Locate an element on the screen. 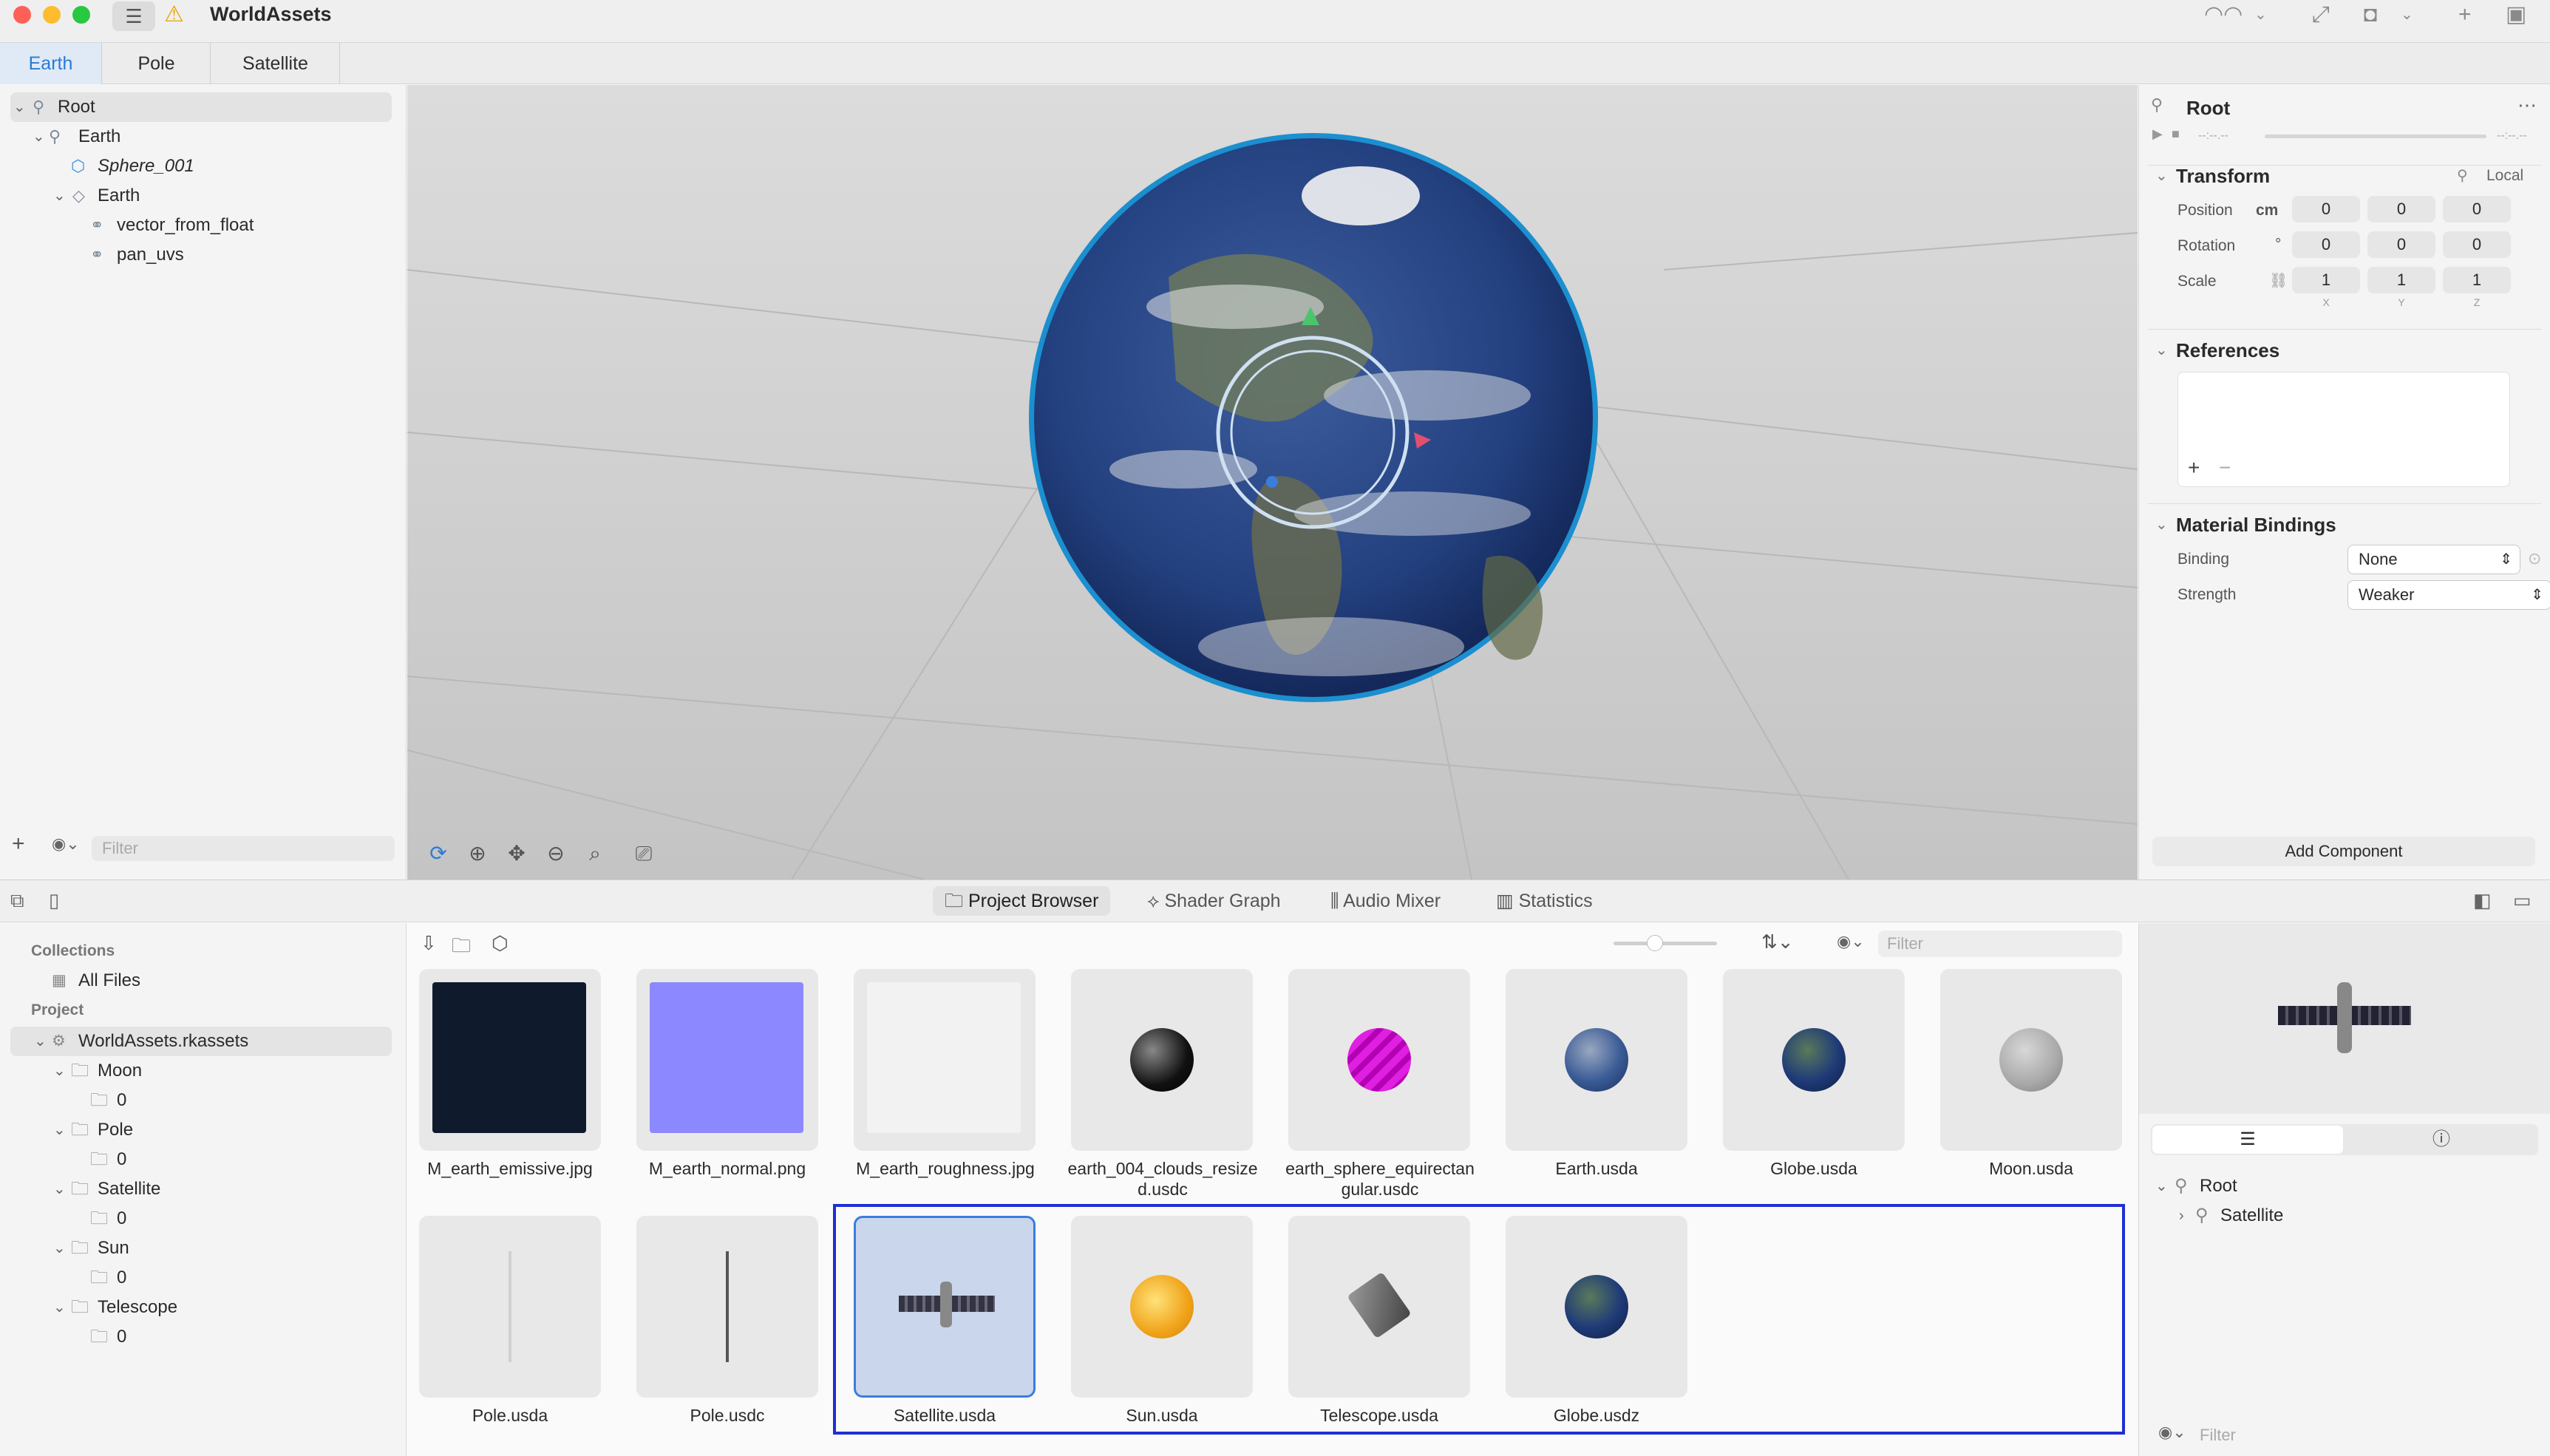  timeline-scrubber is located at coordinates (2375, 136).